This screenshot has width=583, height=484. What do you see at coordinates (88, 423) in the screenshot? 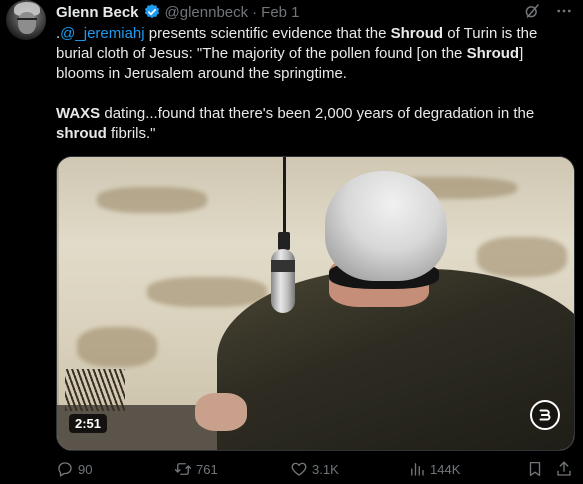
I see `video-duration: 2:51` at bounding box center [88, 423].